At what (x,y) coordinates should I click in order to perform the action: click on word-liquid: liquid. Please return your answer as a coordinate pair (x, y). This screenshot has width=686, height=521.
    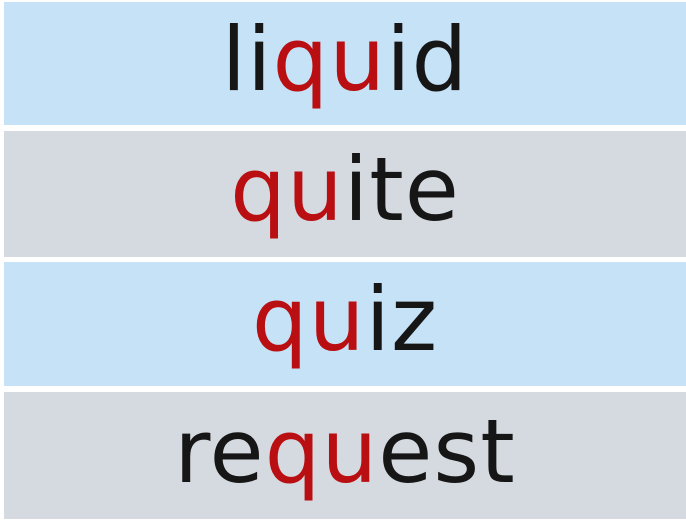
    Looking at the image, I should click on (345, 59).